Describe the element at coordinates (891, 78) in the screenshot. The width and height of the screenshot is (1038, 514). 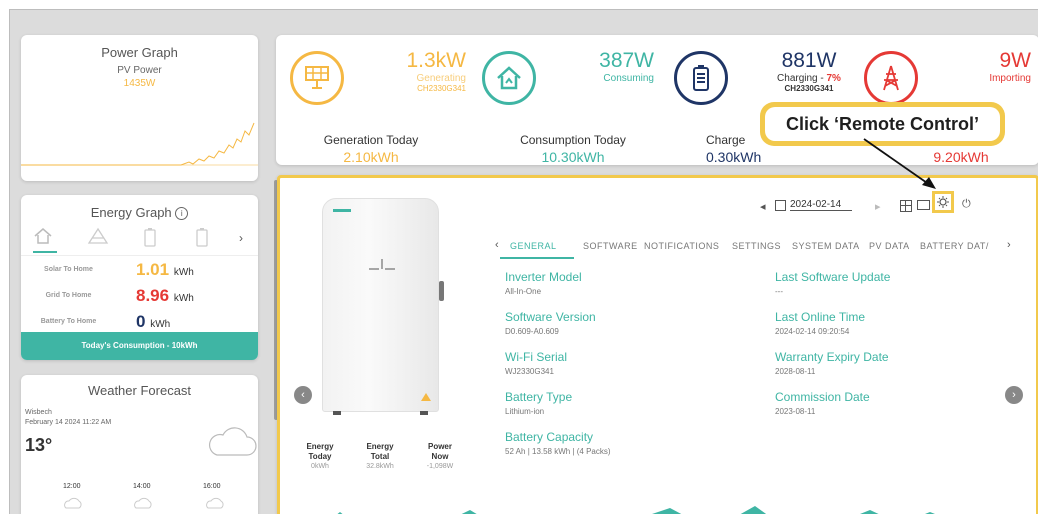
I see `grid-tower-icon` at that location.